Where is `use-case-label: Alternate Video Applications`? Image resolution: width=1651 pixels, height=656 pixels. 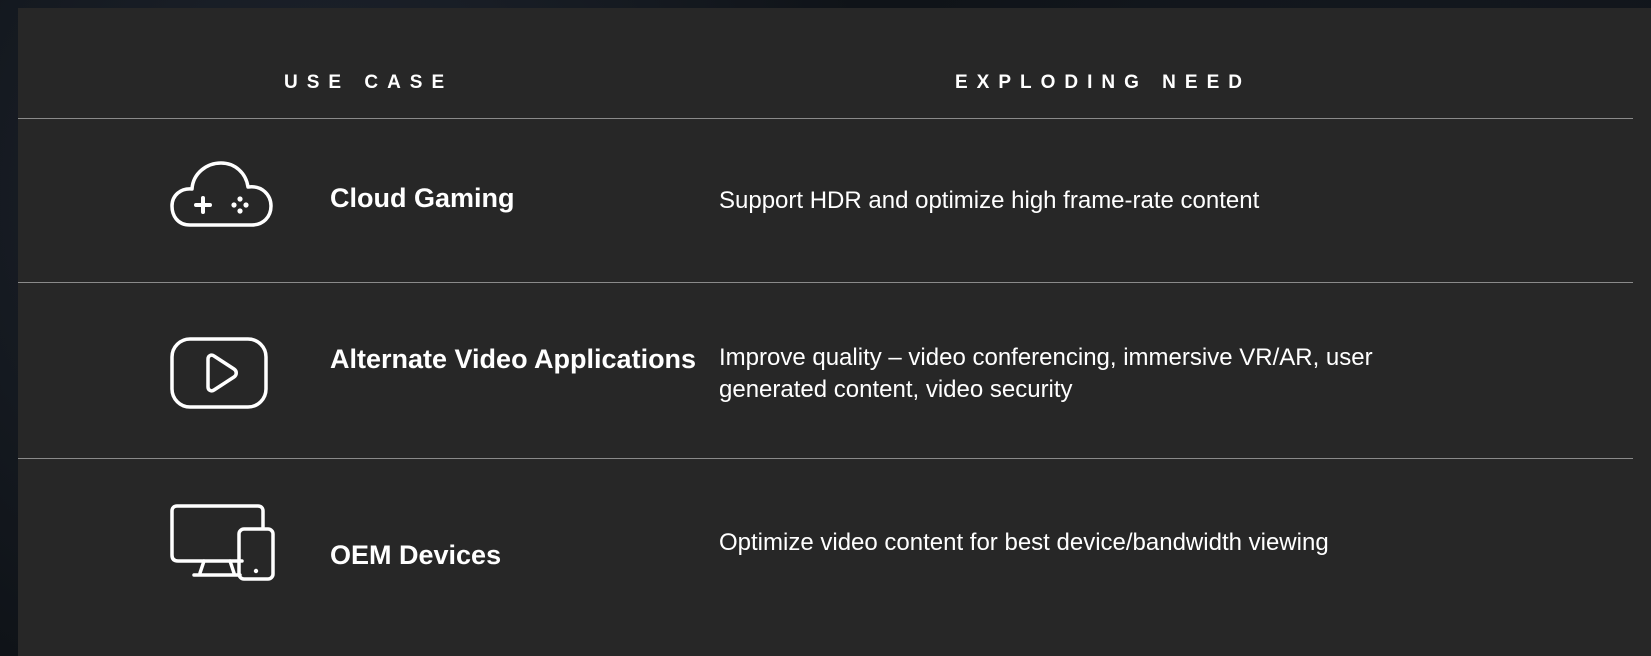 use-case-label: Alternate Video Applications is located at coordinates (513, 359).